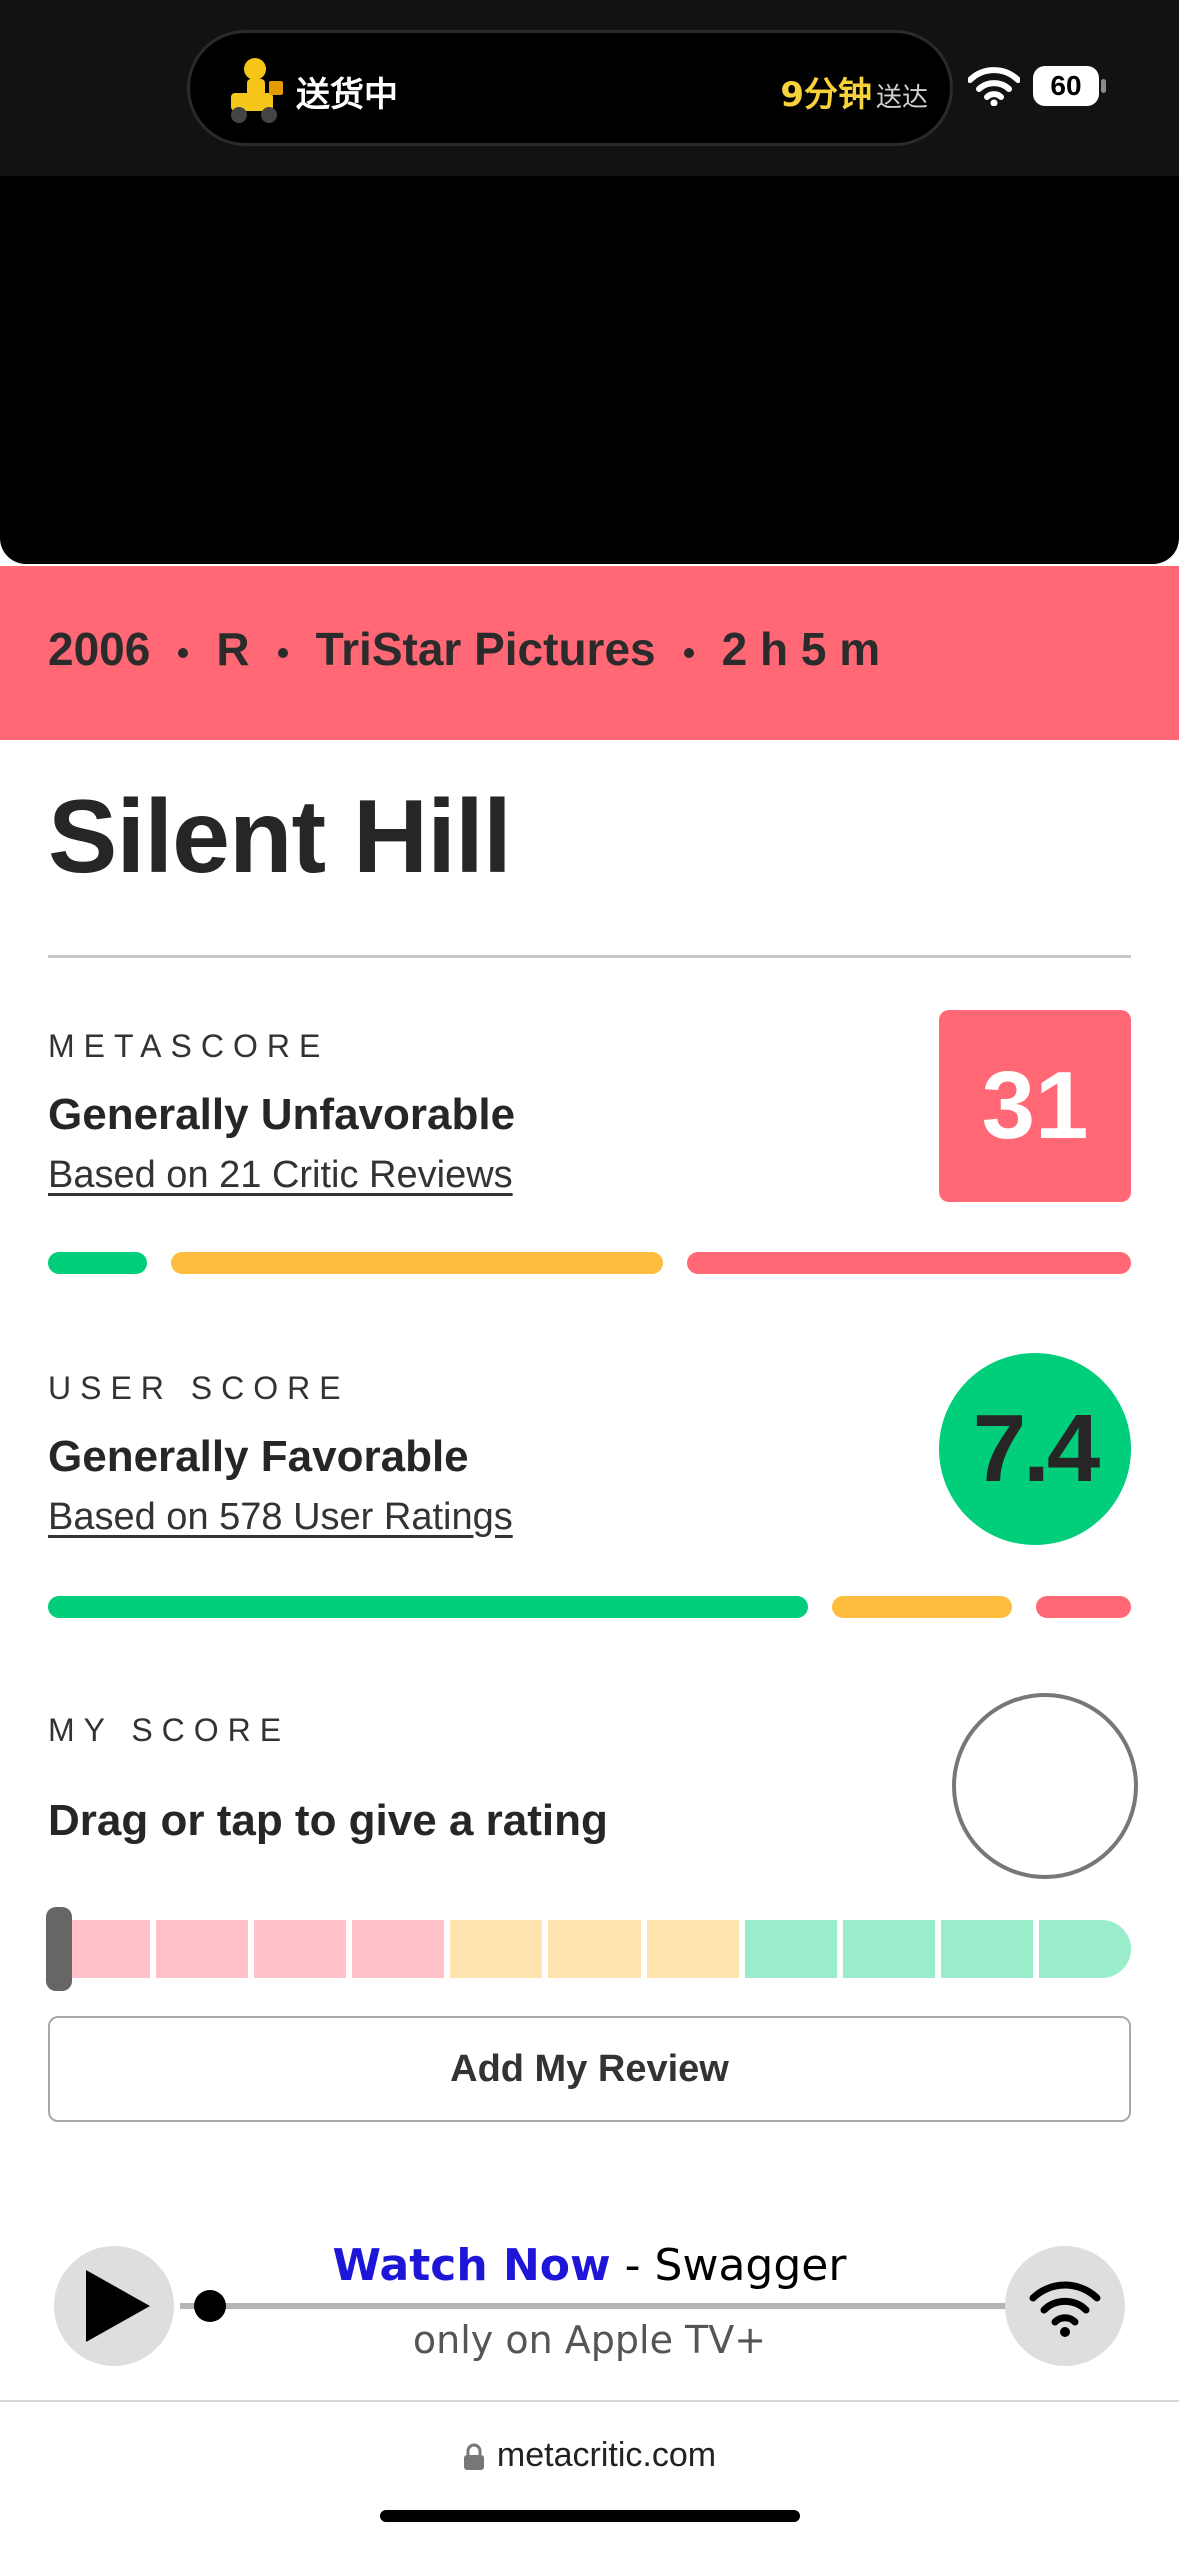  I want to click on rating-slider, so click(594, 1949).